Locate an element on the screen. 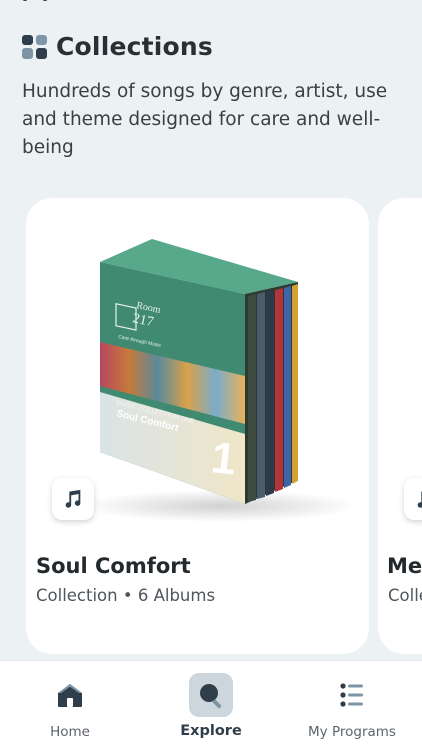  card-subtitle: Colle is located at coordinates (405, 595).